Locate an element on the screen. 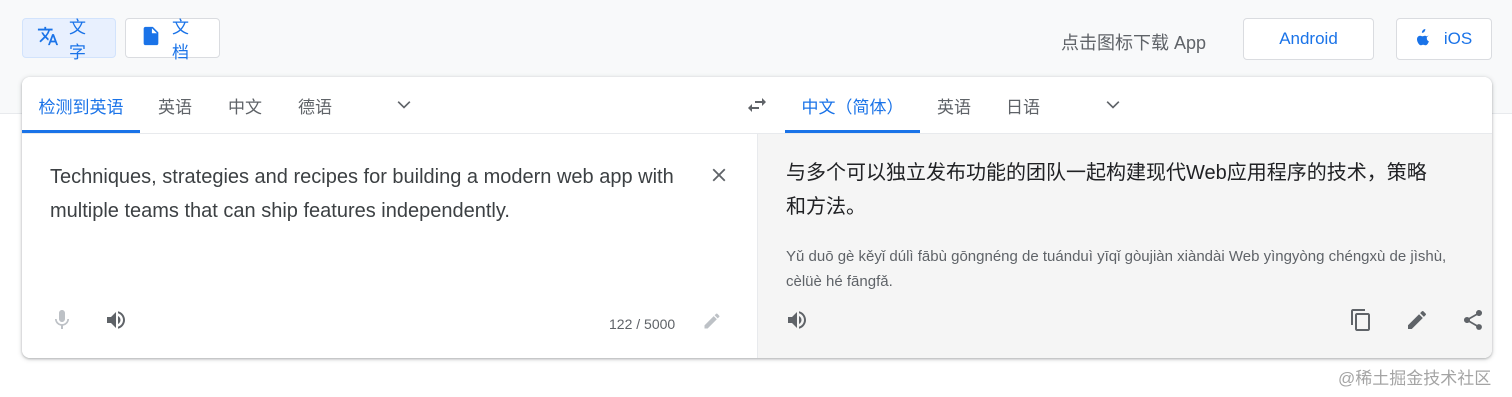 The image size is (1512, 397). watermark: @稀土掘金技术社区 is located at coordinates (1415, 378).